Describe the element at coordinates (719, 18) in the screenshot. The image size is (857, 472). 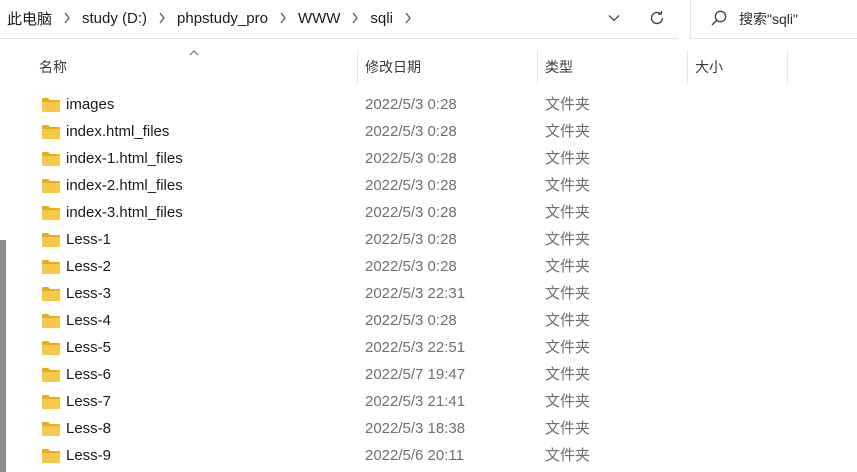
I see `search-icon` at that location.